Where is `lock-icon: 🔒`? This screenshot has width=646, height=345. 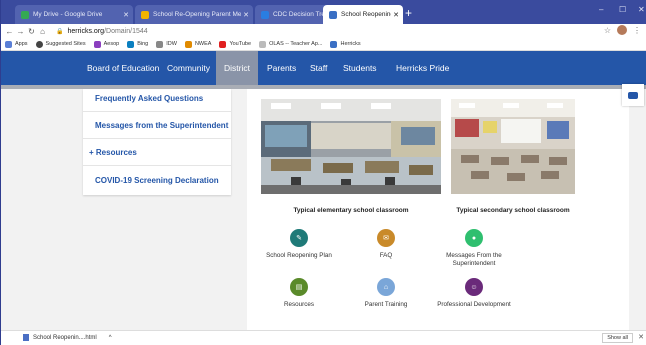
lock-icon: 🔒 is located at coordinates (60, 31).